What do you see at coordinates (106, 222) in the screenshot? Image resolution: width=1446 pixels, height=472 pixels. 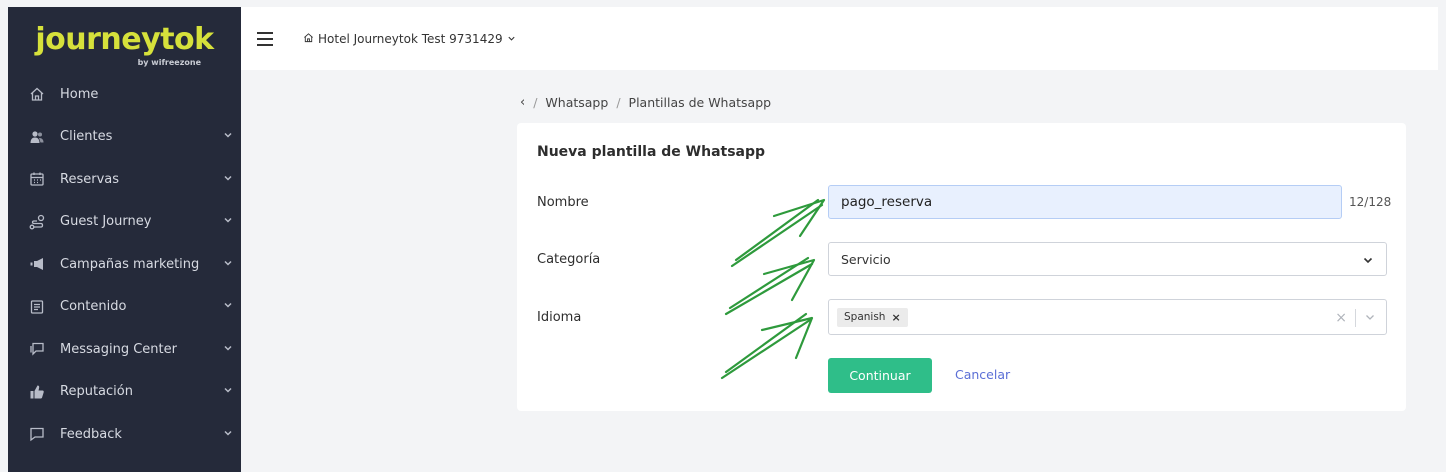 I see `sidebar-item-label: Guest Journey` at bounding box center [106, 222].